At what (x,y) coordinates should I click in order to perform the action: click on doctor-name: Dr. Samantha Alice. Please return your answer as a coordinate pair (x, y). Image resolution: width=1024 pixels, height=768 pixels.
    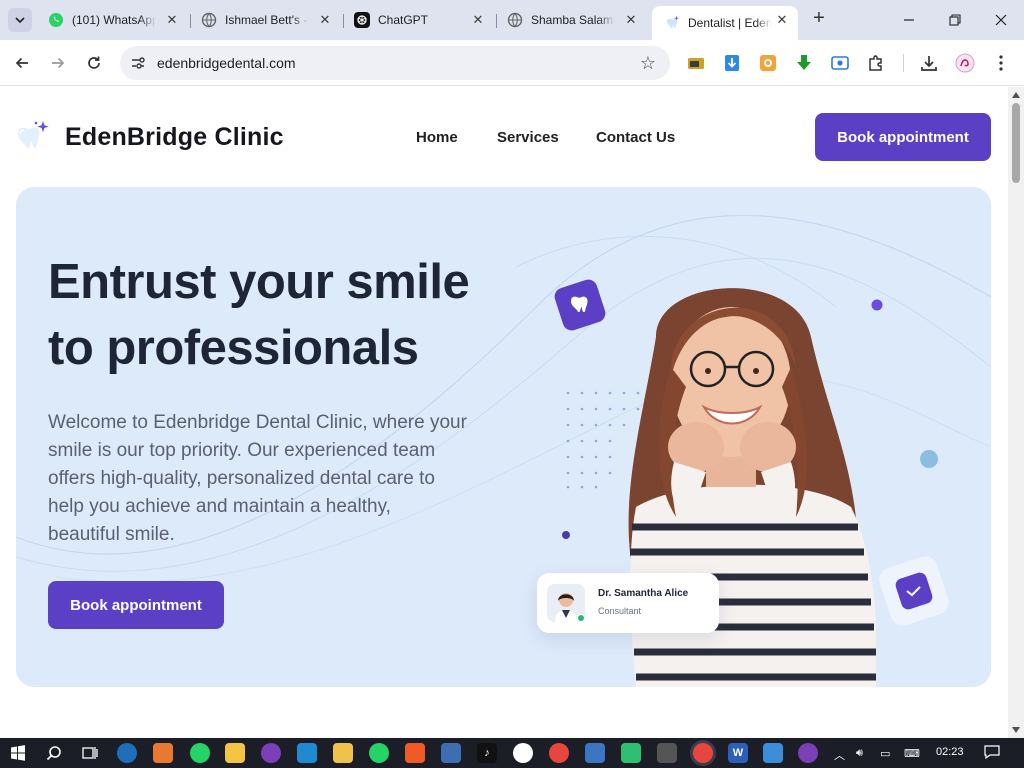
    Looking at the image, I should click on (643, 593).